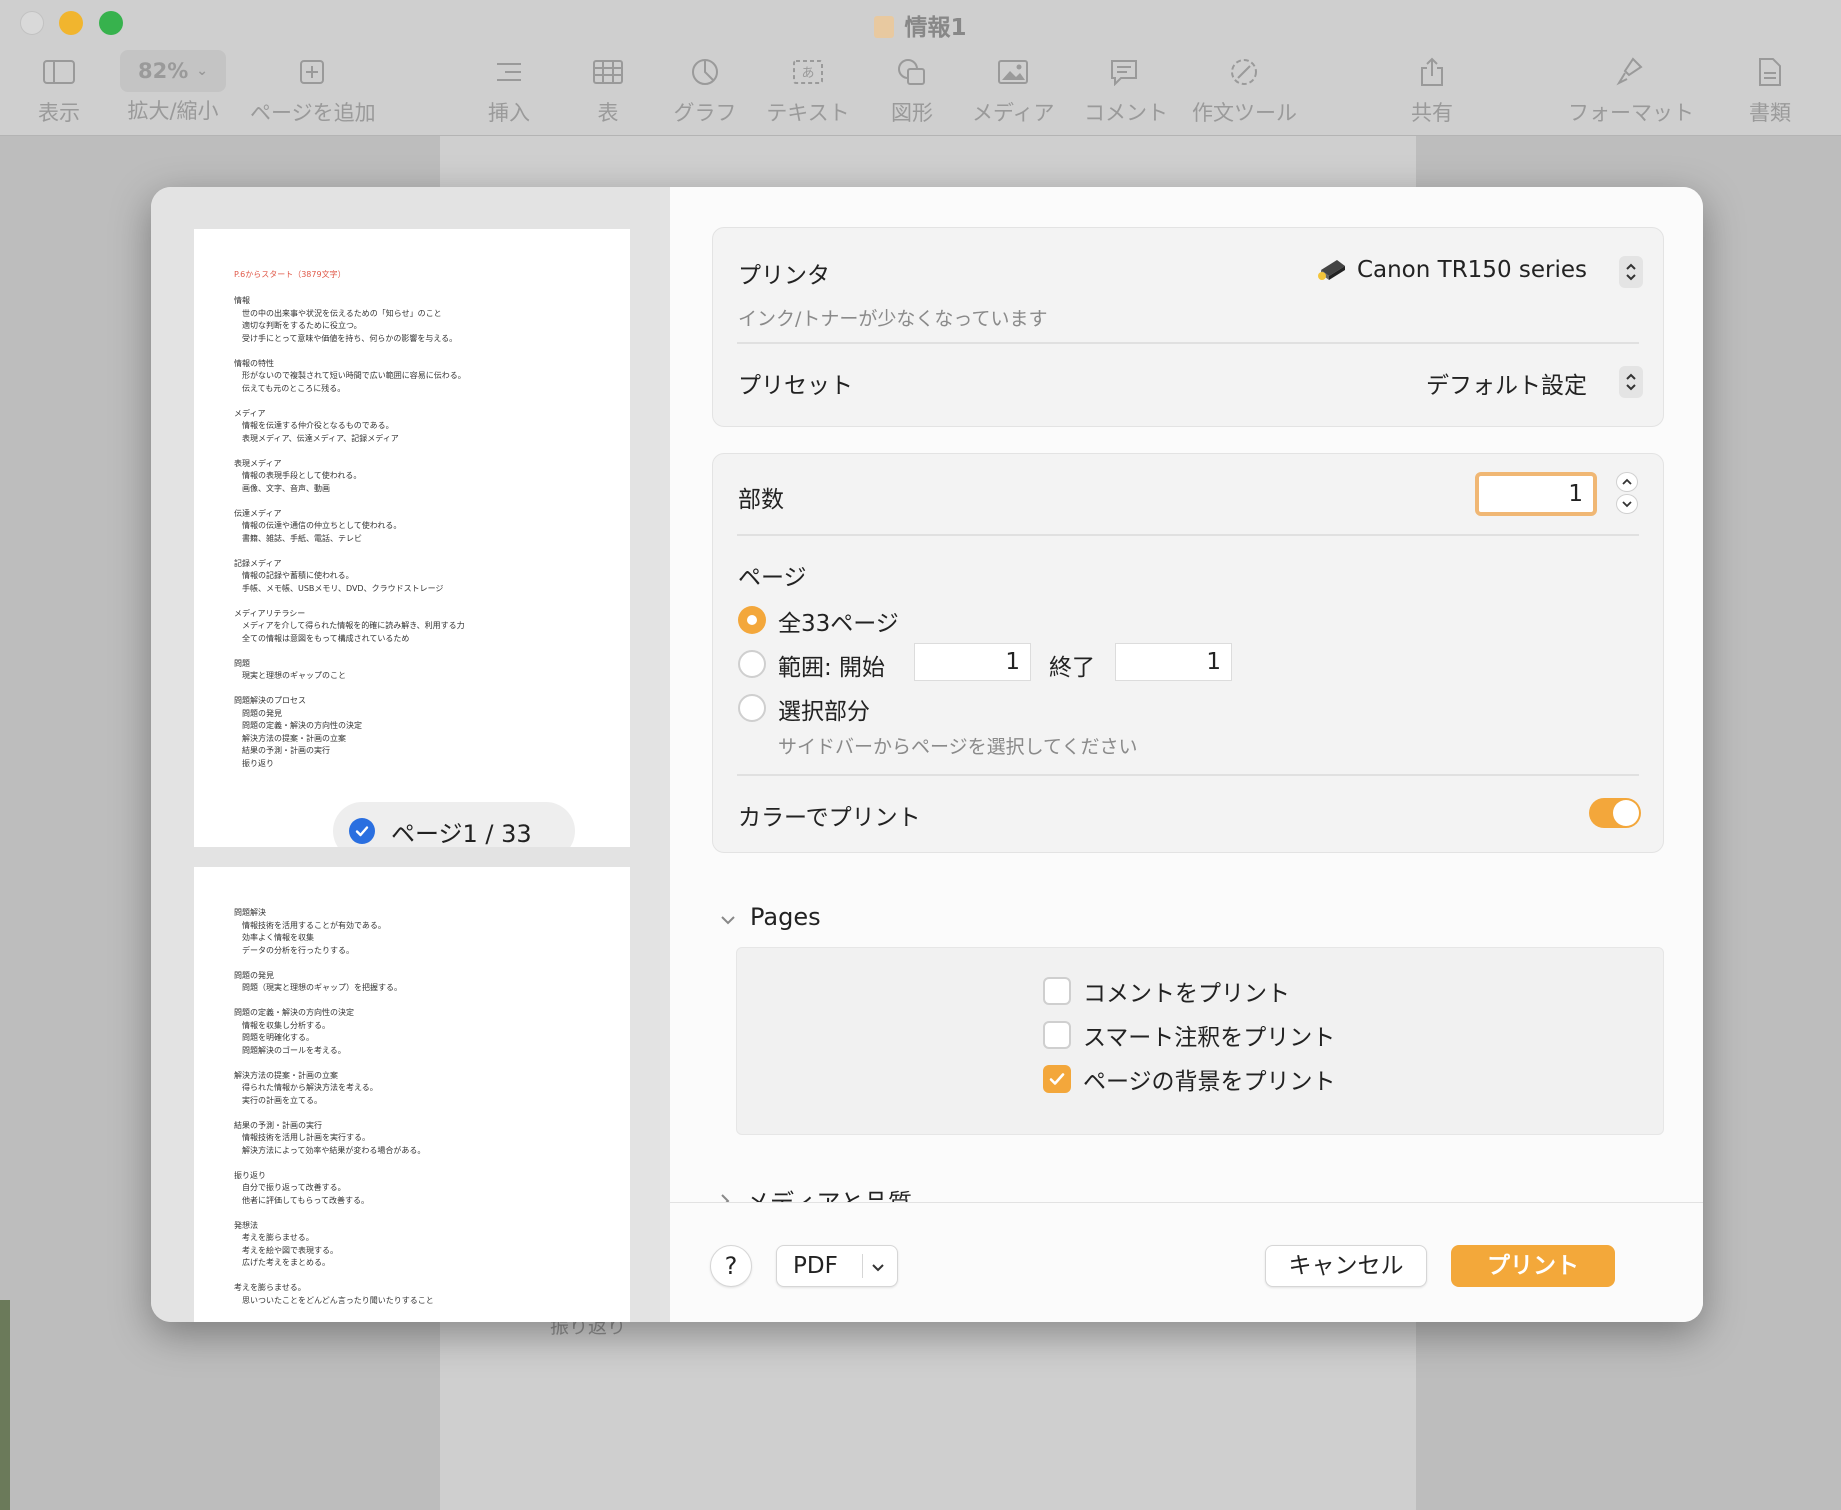  Describe the element at coordinates (829, 1196) in the screenshot. I see `media-quality-title: メディアと品質` at that location.